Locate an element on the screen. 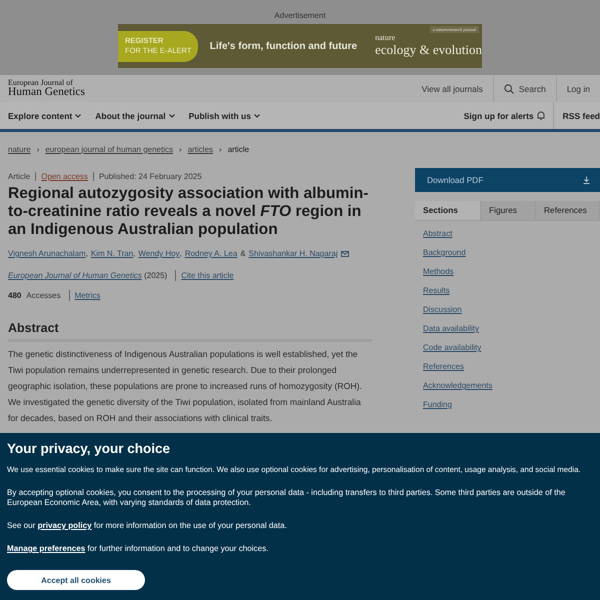 This screenshot has height=600, width=600. section-link: References is located at coordinates (443, 366).